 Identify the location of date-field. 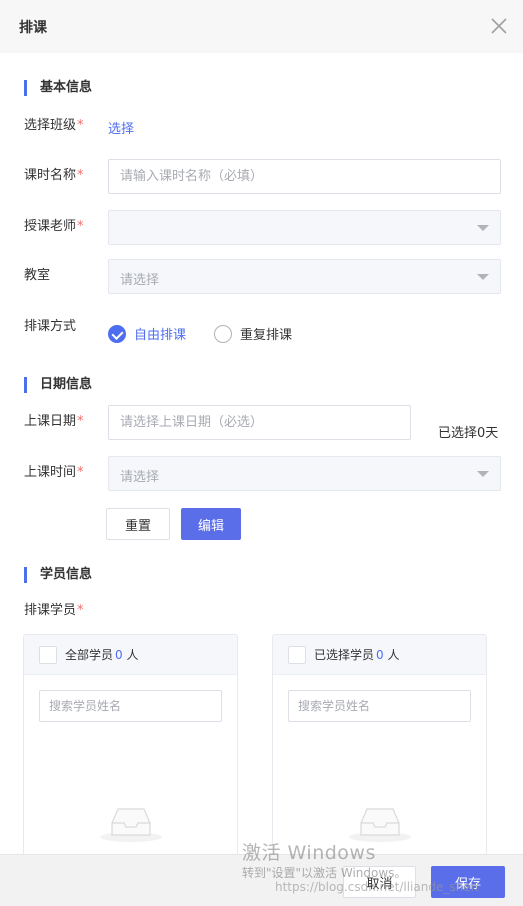
(259, 422).